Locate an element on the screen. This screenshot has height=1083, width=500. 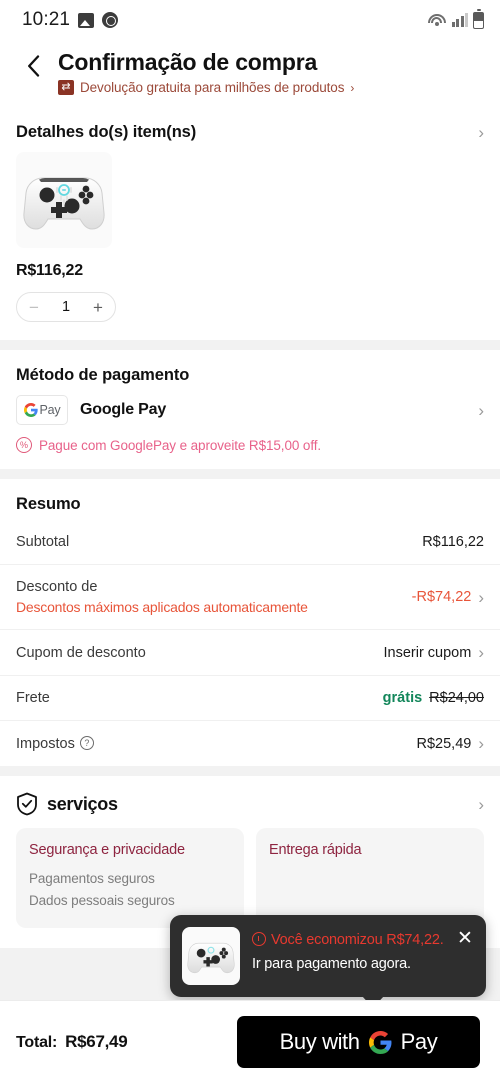
services-header-left: serviços is located at coordinates (67, 804).